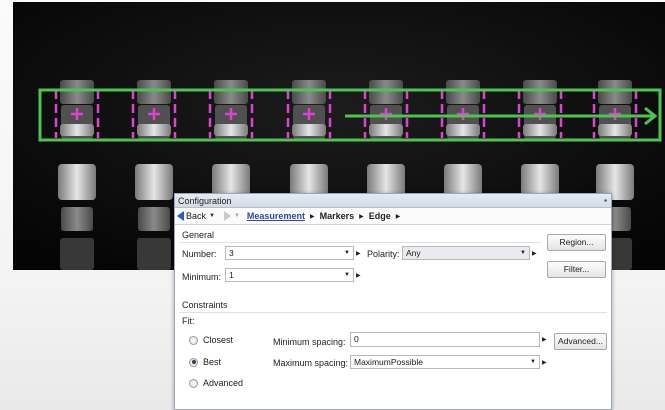 This screenshot has width=665, height=410. Describe the element at coordinates (380, 216) in the screenshot. I see `breadcrumb-edge: Edge` at that location.